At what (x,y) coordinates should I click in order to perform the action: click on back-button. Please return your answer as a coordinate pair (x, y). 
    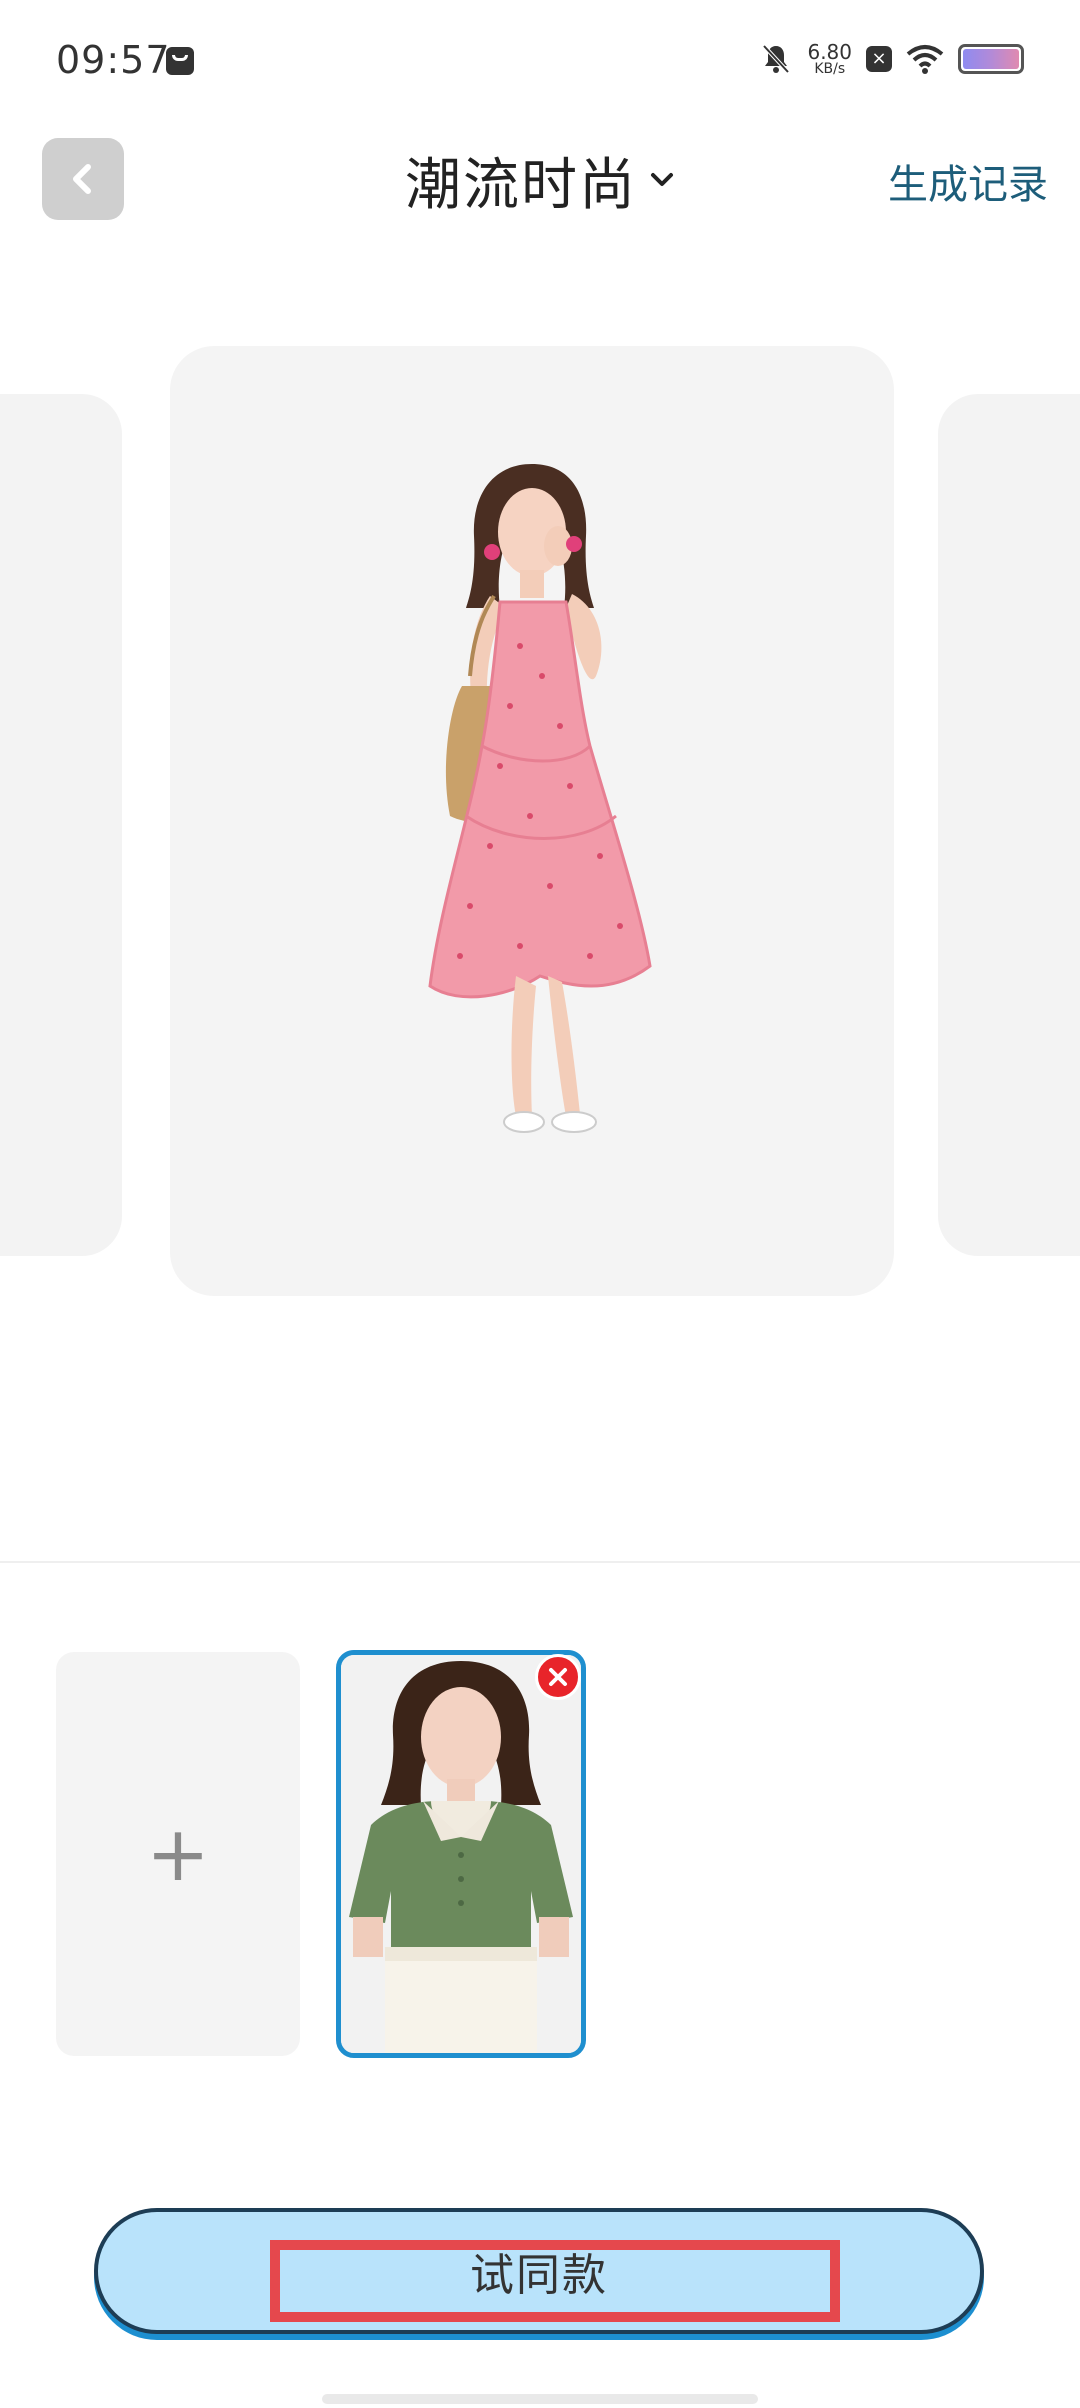
    Looking at the image, I should click on (83, 179).